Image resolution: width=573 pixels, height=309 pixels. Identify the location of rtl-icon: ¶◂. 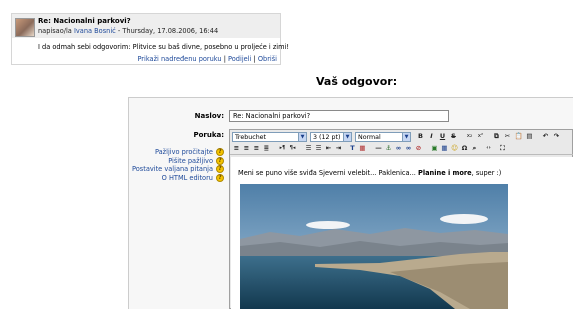
(292, 148).